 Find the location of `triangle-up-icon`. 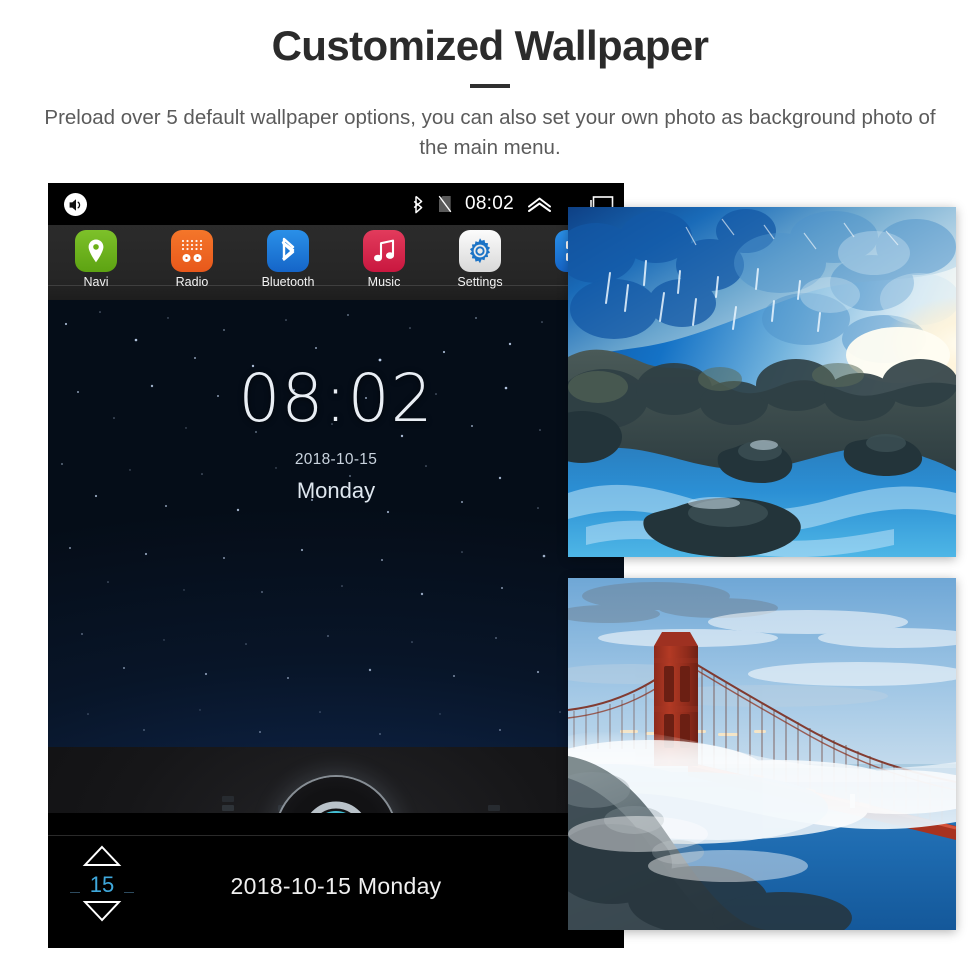

triangle-up-icon is located at coordinates (102, 858).